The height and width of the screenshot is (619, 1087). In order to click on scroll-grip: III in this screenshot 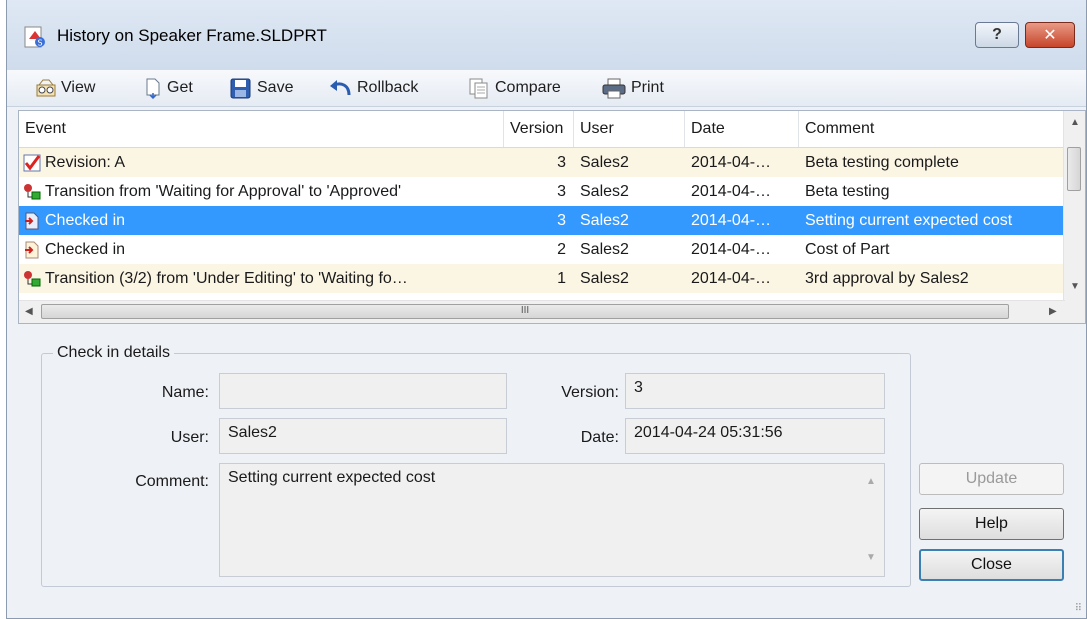, I will do `click(525, 310)`.